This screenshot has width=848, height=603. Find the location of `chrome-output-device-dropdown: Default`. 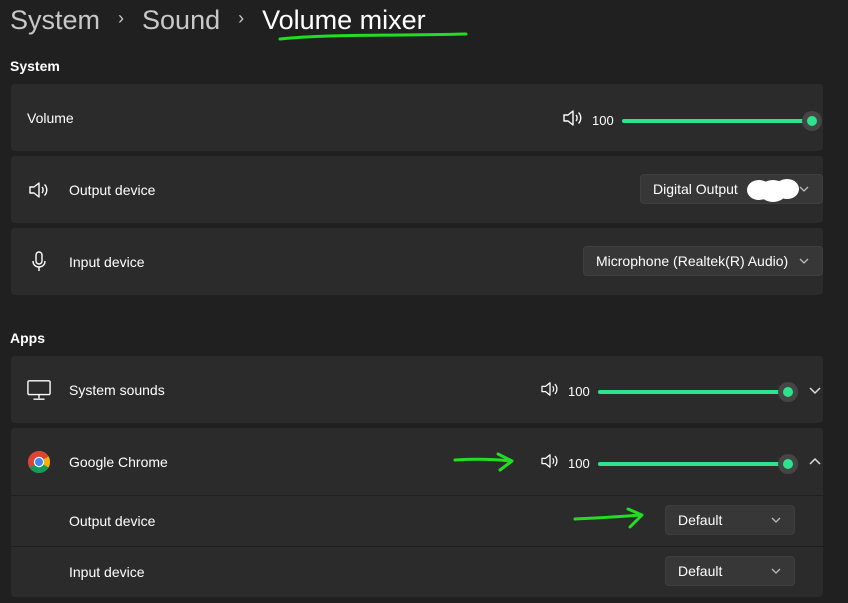

chrome-output-device-dropdown: Default is located at coordinates (730, 520).